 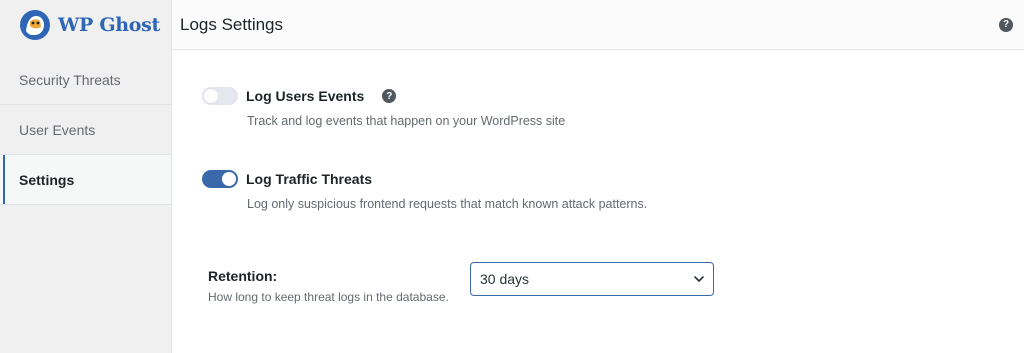 What do you see at coordinates (220, 179) in the screenshot?
I see `log-traffic-threats-toggle` at bounding box center [220, 179].